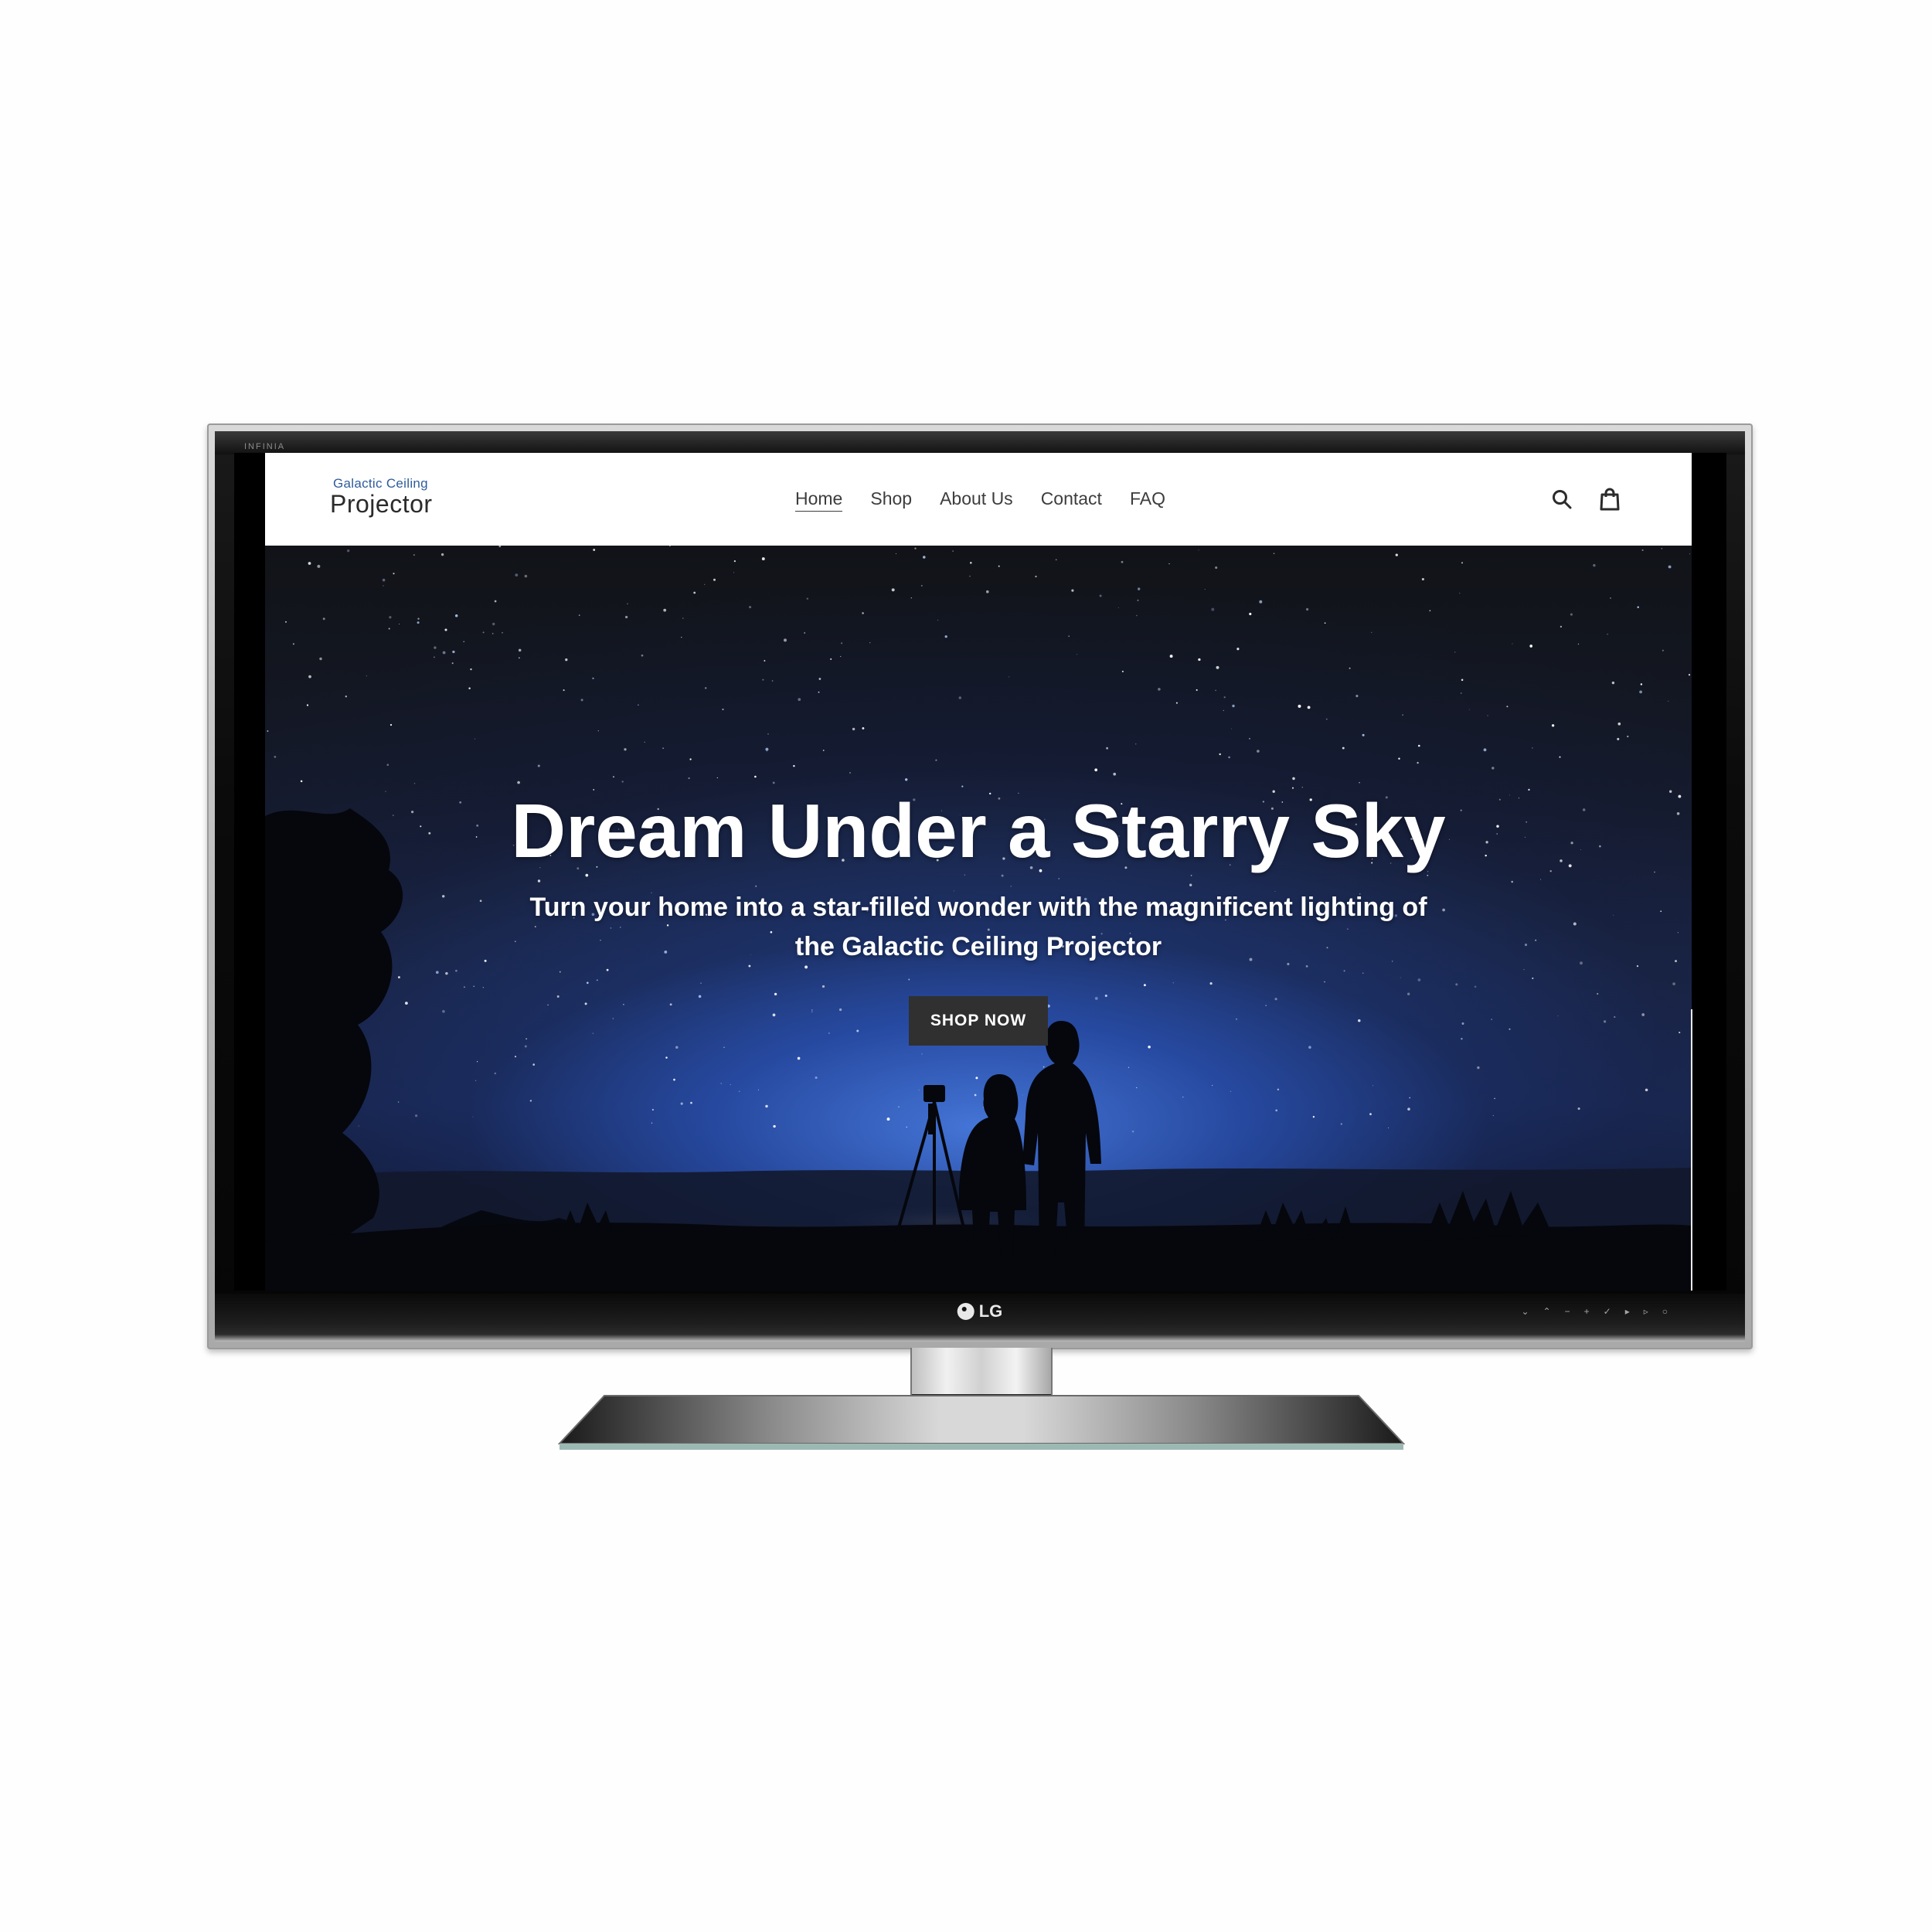 This screenshot has height=1932, width=1932. I want to click on site-logo: Galactic Ceiling Projector, so click(388, 499).